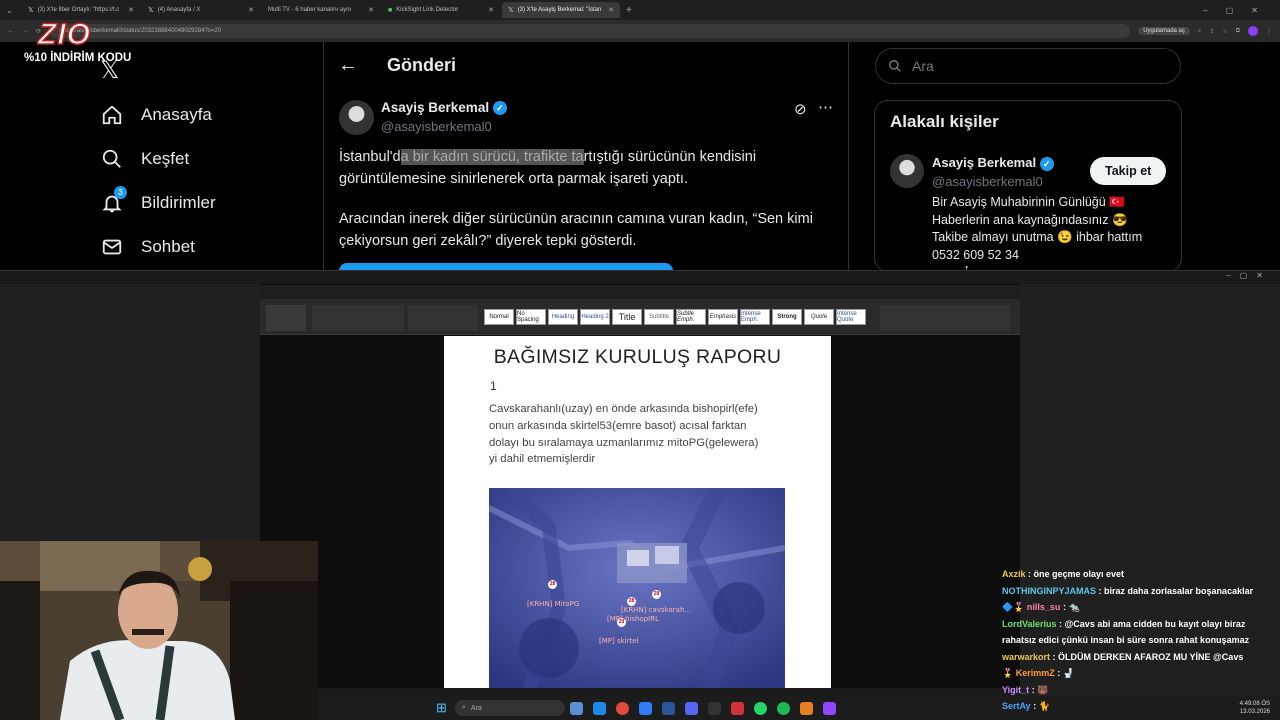  What do you see at coordinates (165, 158) in the screenshot?
I see `nav-label: Keşfet` at bounding box center [165, 158].